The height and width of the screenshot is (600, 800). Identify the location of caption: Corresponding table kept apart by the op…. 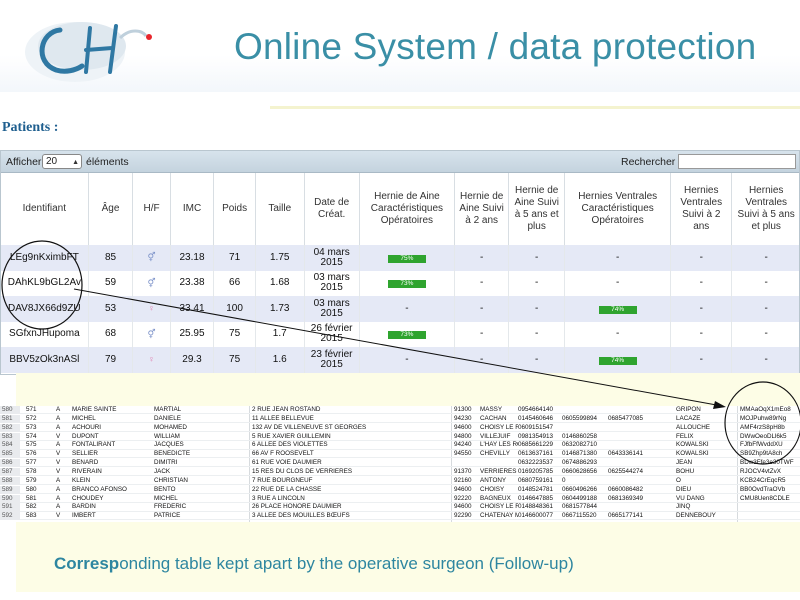
(314, 564).